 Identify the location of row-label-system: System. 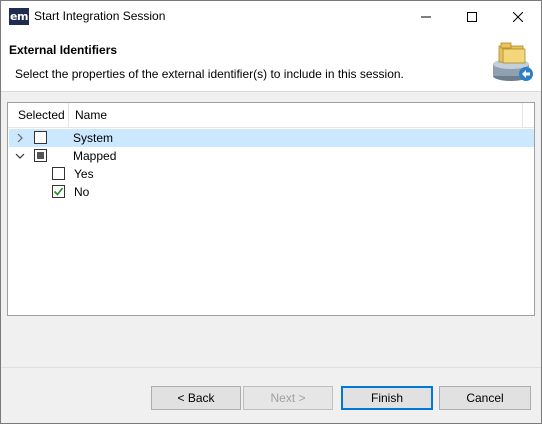
(93, 138).